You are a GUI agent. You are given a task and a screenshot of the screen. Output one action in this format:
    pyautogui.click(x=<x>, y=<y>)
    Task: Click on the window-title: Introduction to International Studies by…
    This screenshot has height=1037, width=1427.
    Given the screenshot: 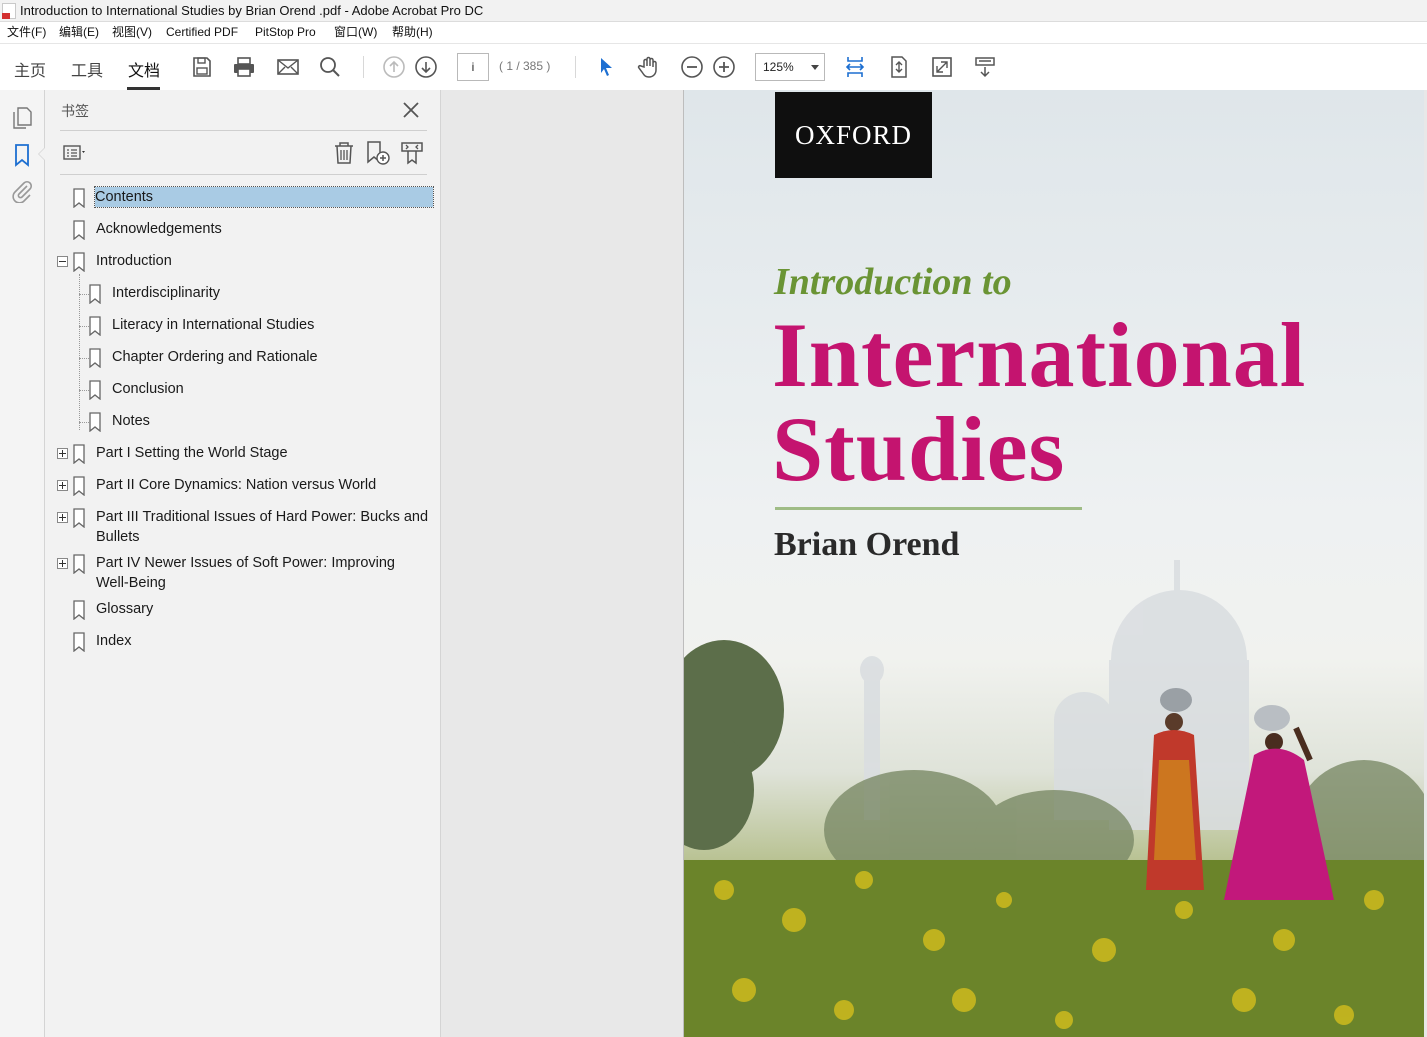 What is the action you would take?
    pyautogui.click(x=252, y=10)
    